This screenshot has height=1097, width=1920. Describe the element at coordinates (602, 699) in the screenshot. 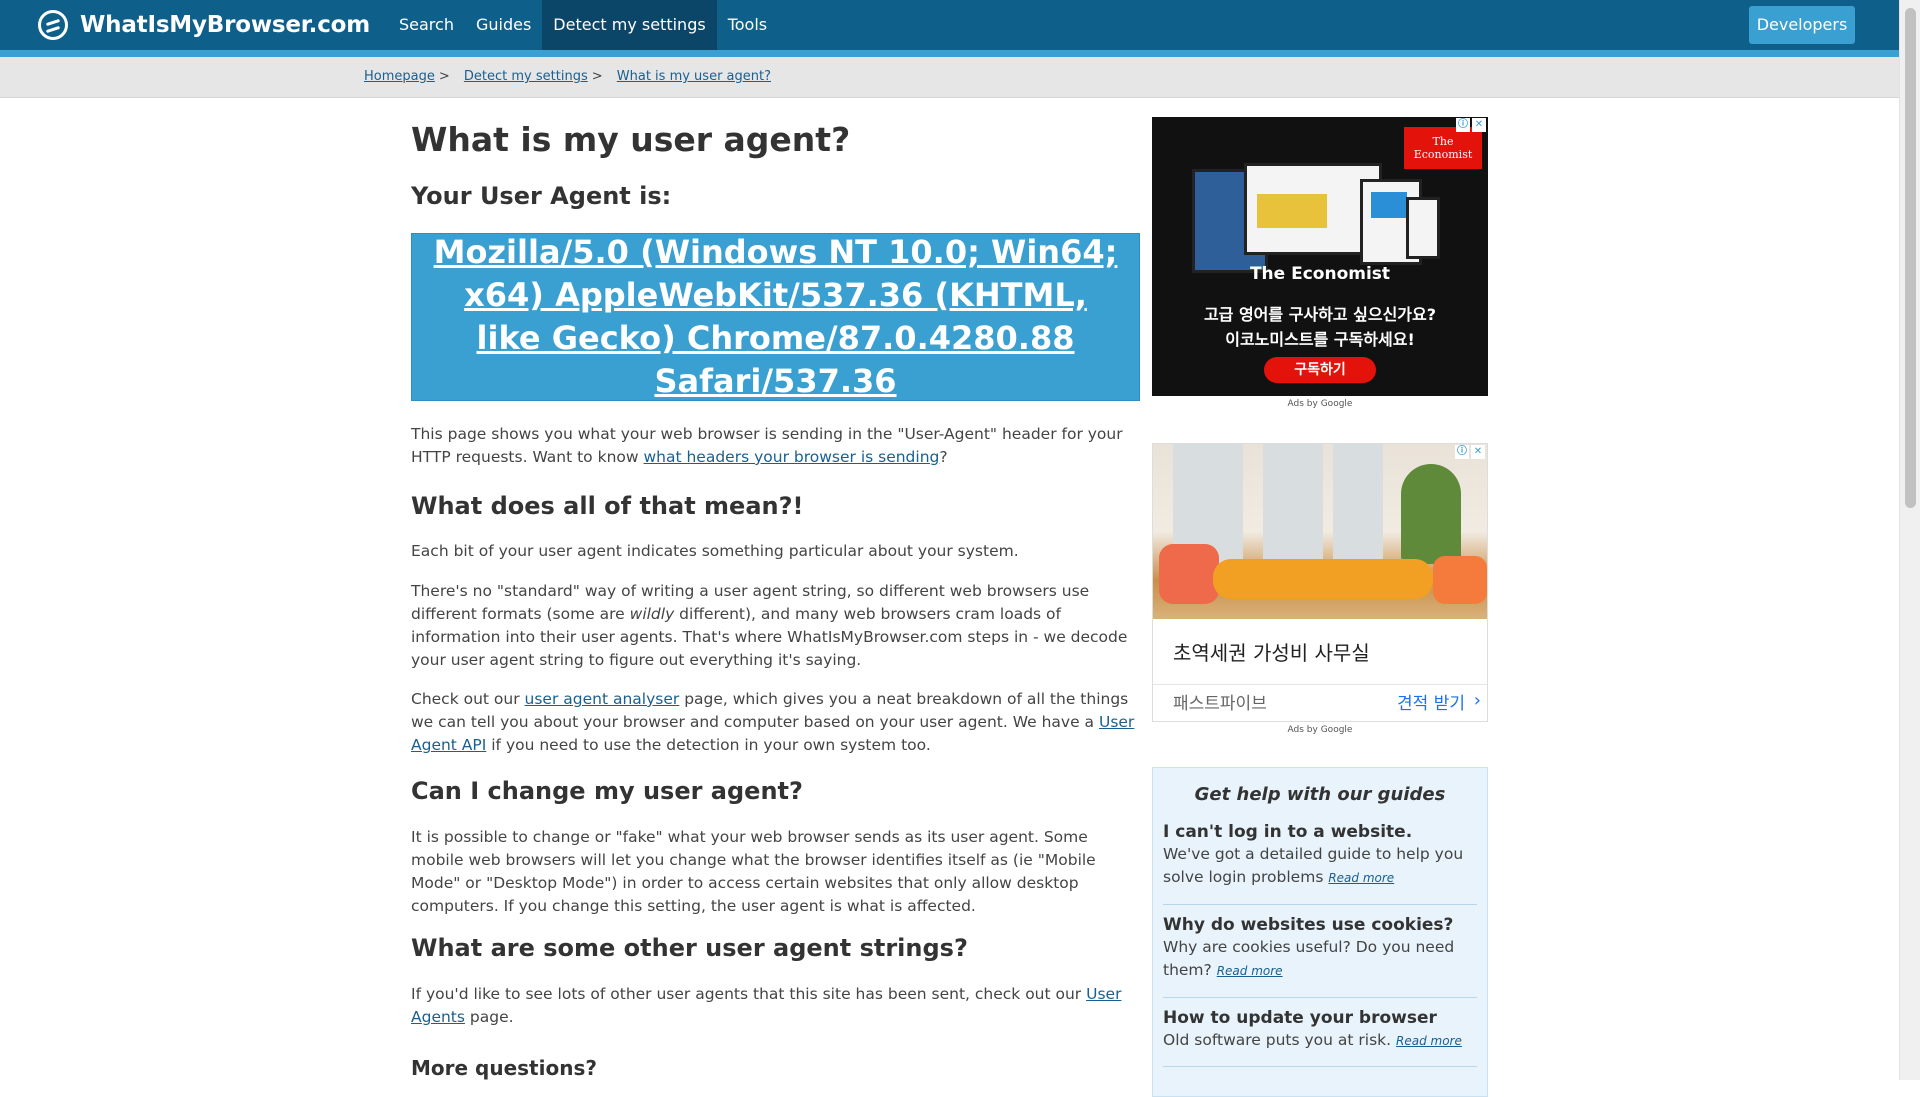

I see `user-agent-analyser-link: user agent analyser` at that location.